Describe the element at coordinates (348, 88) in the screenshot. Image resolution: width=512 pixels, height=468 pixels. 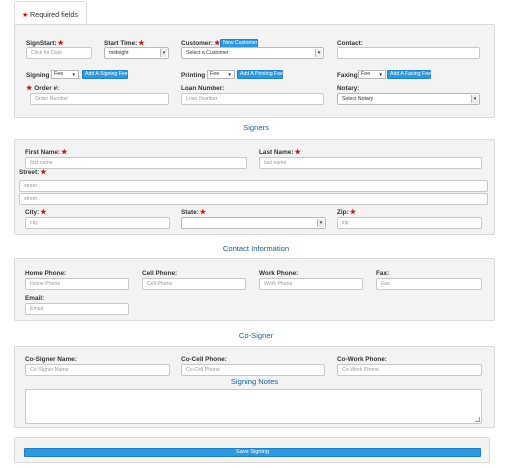
I see `notary-label: Notary:` at that location.